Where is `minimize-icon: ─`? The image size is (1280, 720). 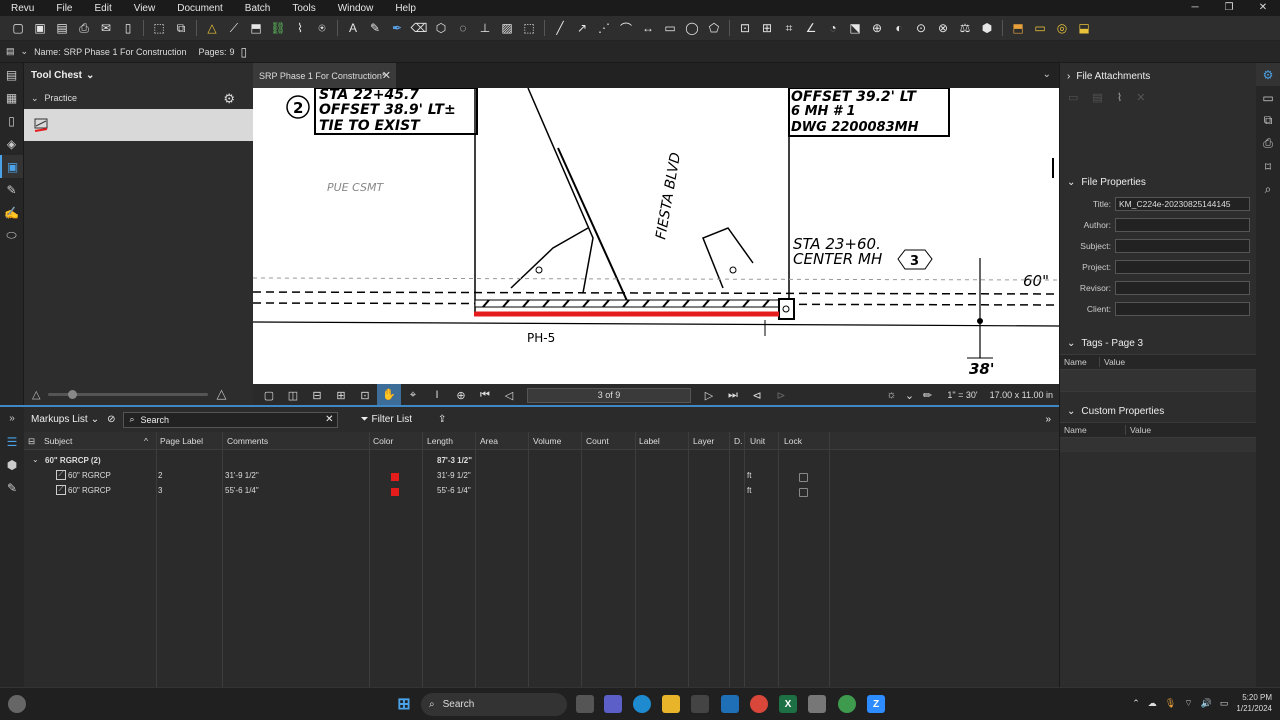 minimize-icon: ─ is located at coordinates (1195, 8).